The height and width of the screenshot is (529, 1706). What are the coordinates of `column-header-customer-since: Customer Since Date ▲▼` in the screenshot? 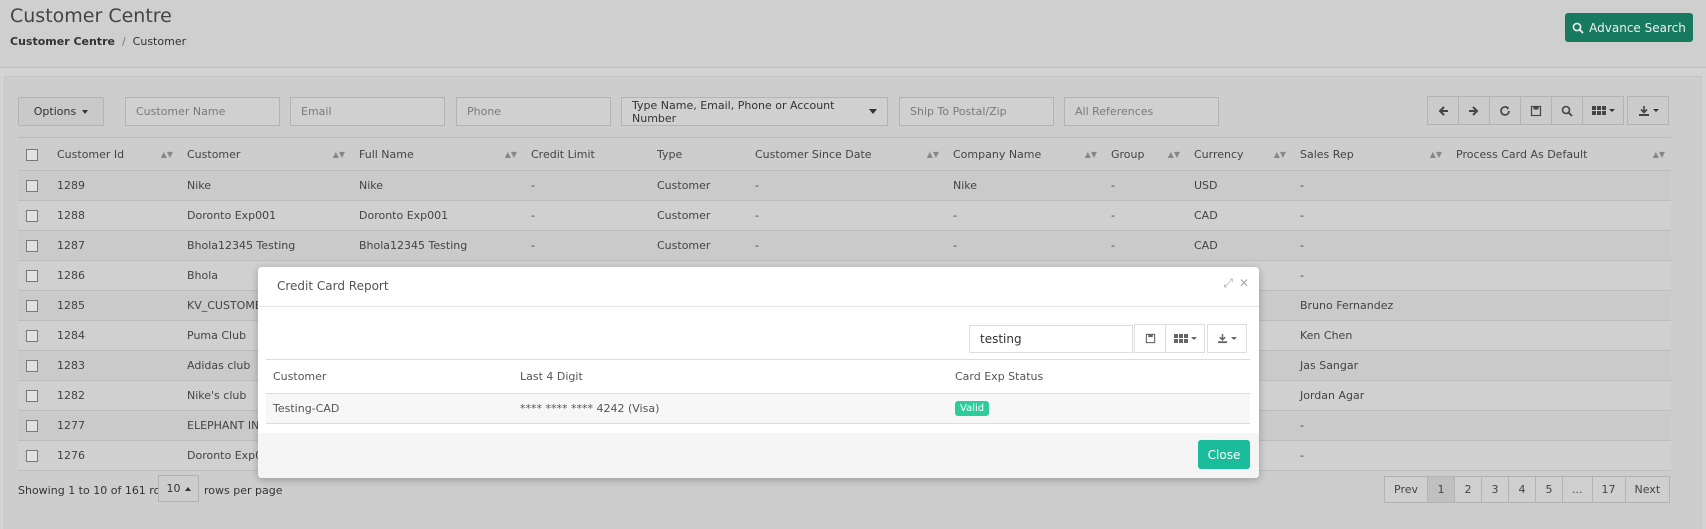 It's located at (846, 154).